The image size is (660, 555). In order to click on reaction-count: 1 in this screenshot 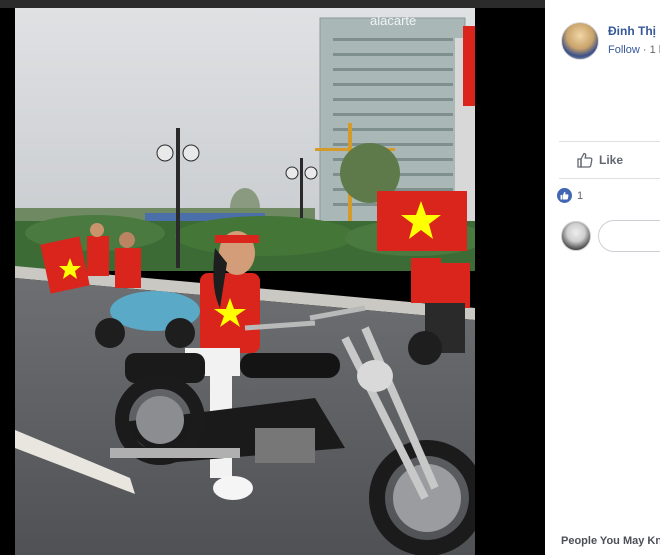, I will do `click(580, 195)`.